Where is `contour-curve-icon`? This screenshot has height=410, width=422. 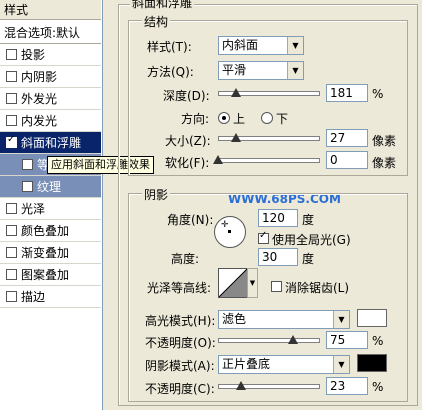
contour-curve-icon is located at coordinates (233, 283).